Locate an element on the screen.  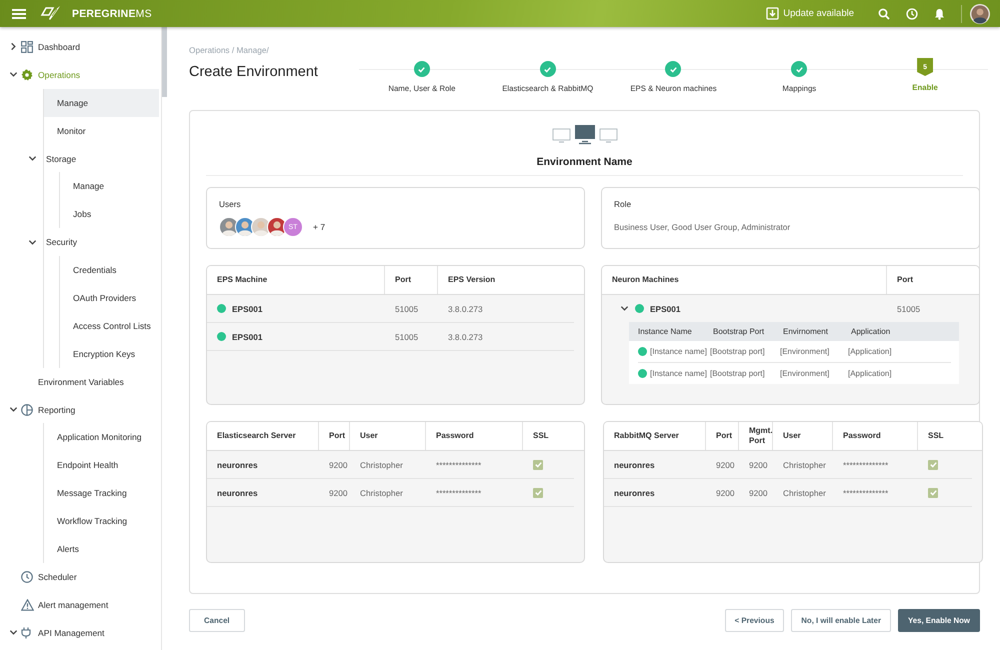
nav-item: Environment Variables is located at coordinates (80, 382).